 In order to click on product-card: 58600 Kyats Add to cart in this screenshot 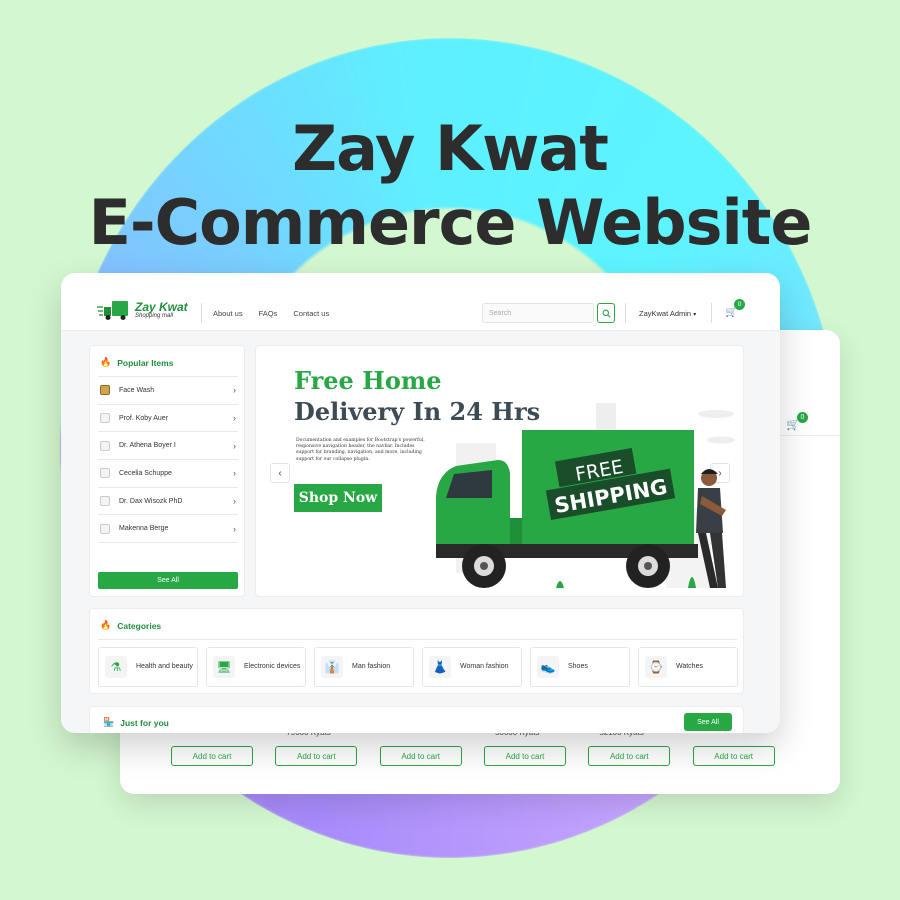, I will do `click(529, 754)`.